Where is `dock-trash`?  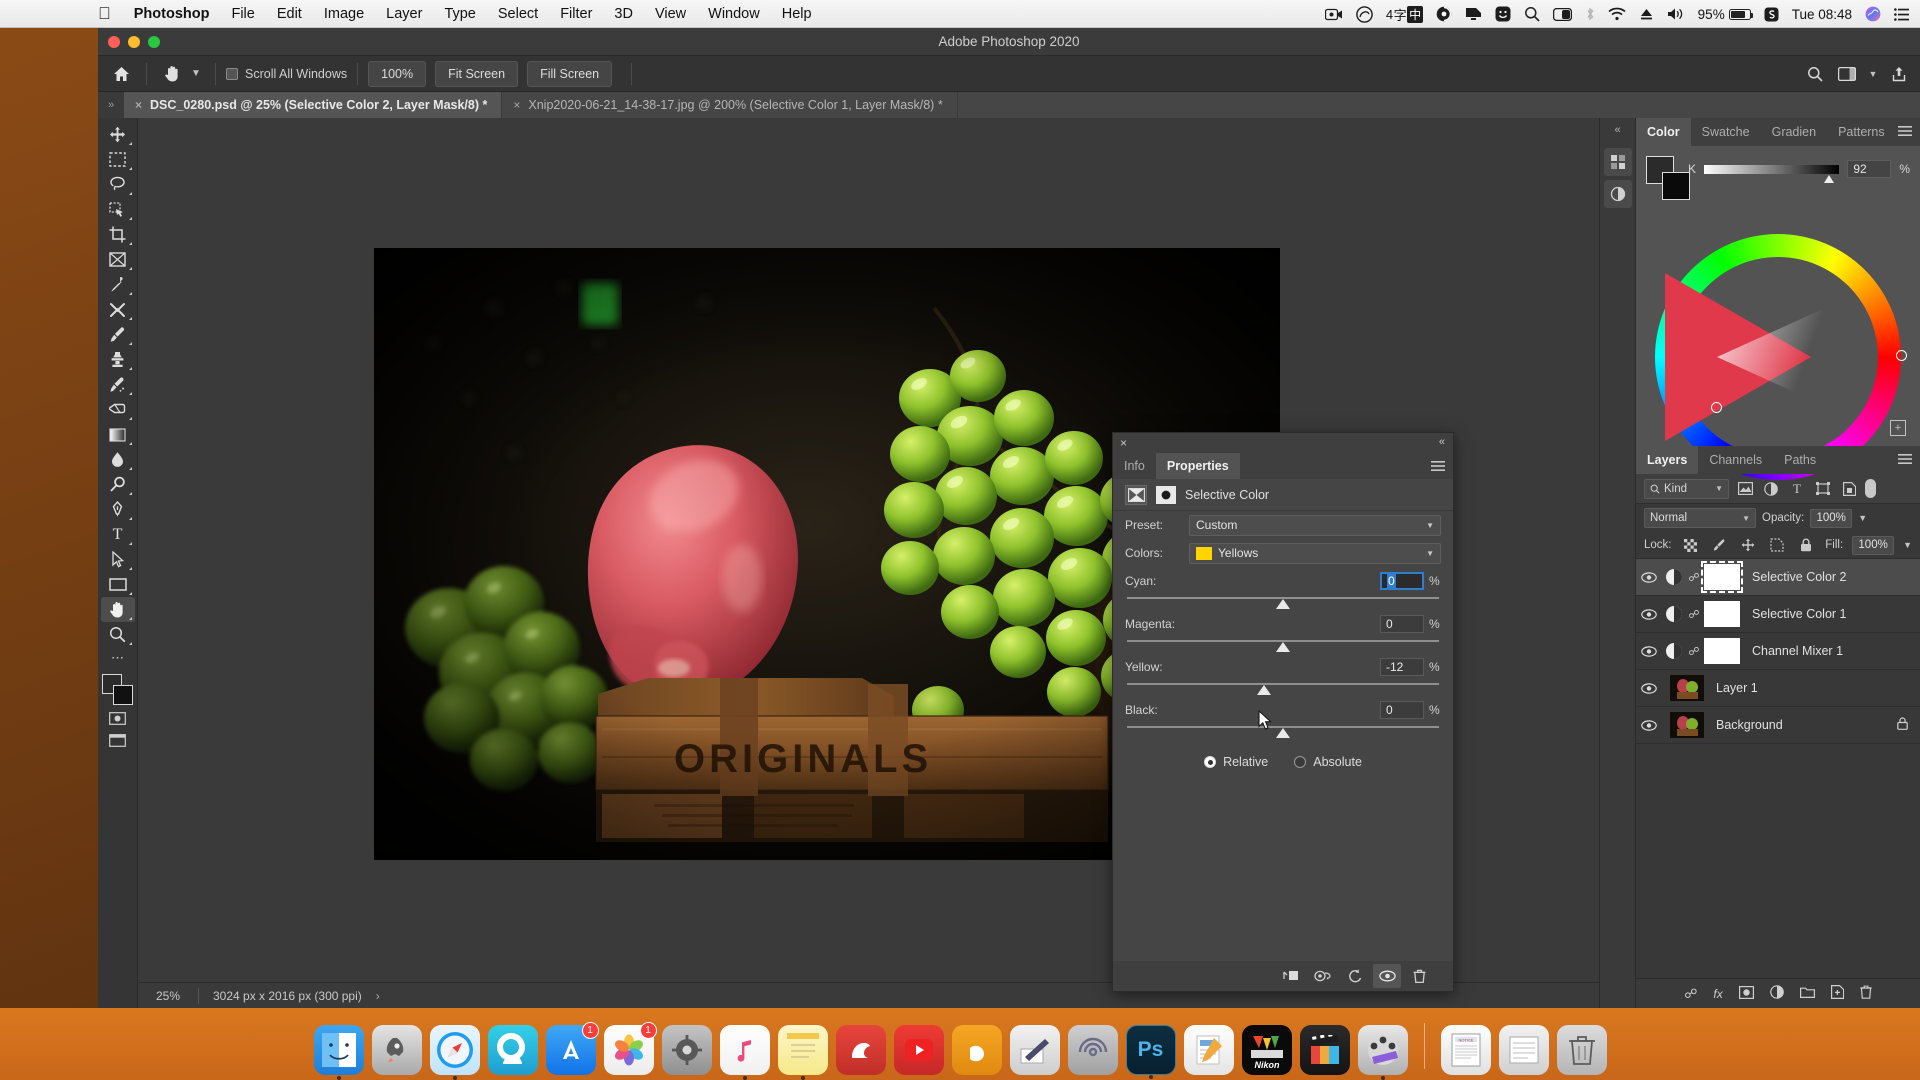
dock-trash is located at coordinates (1581, 1050).